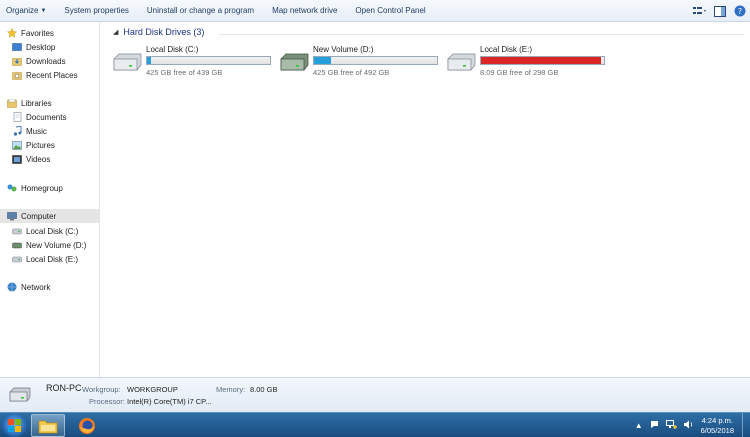 This screenshot has height=437, width=750. I want to click on processor-label: Processor:, so click(107, 401).